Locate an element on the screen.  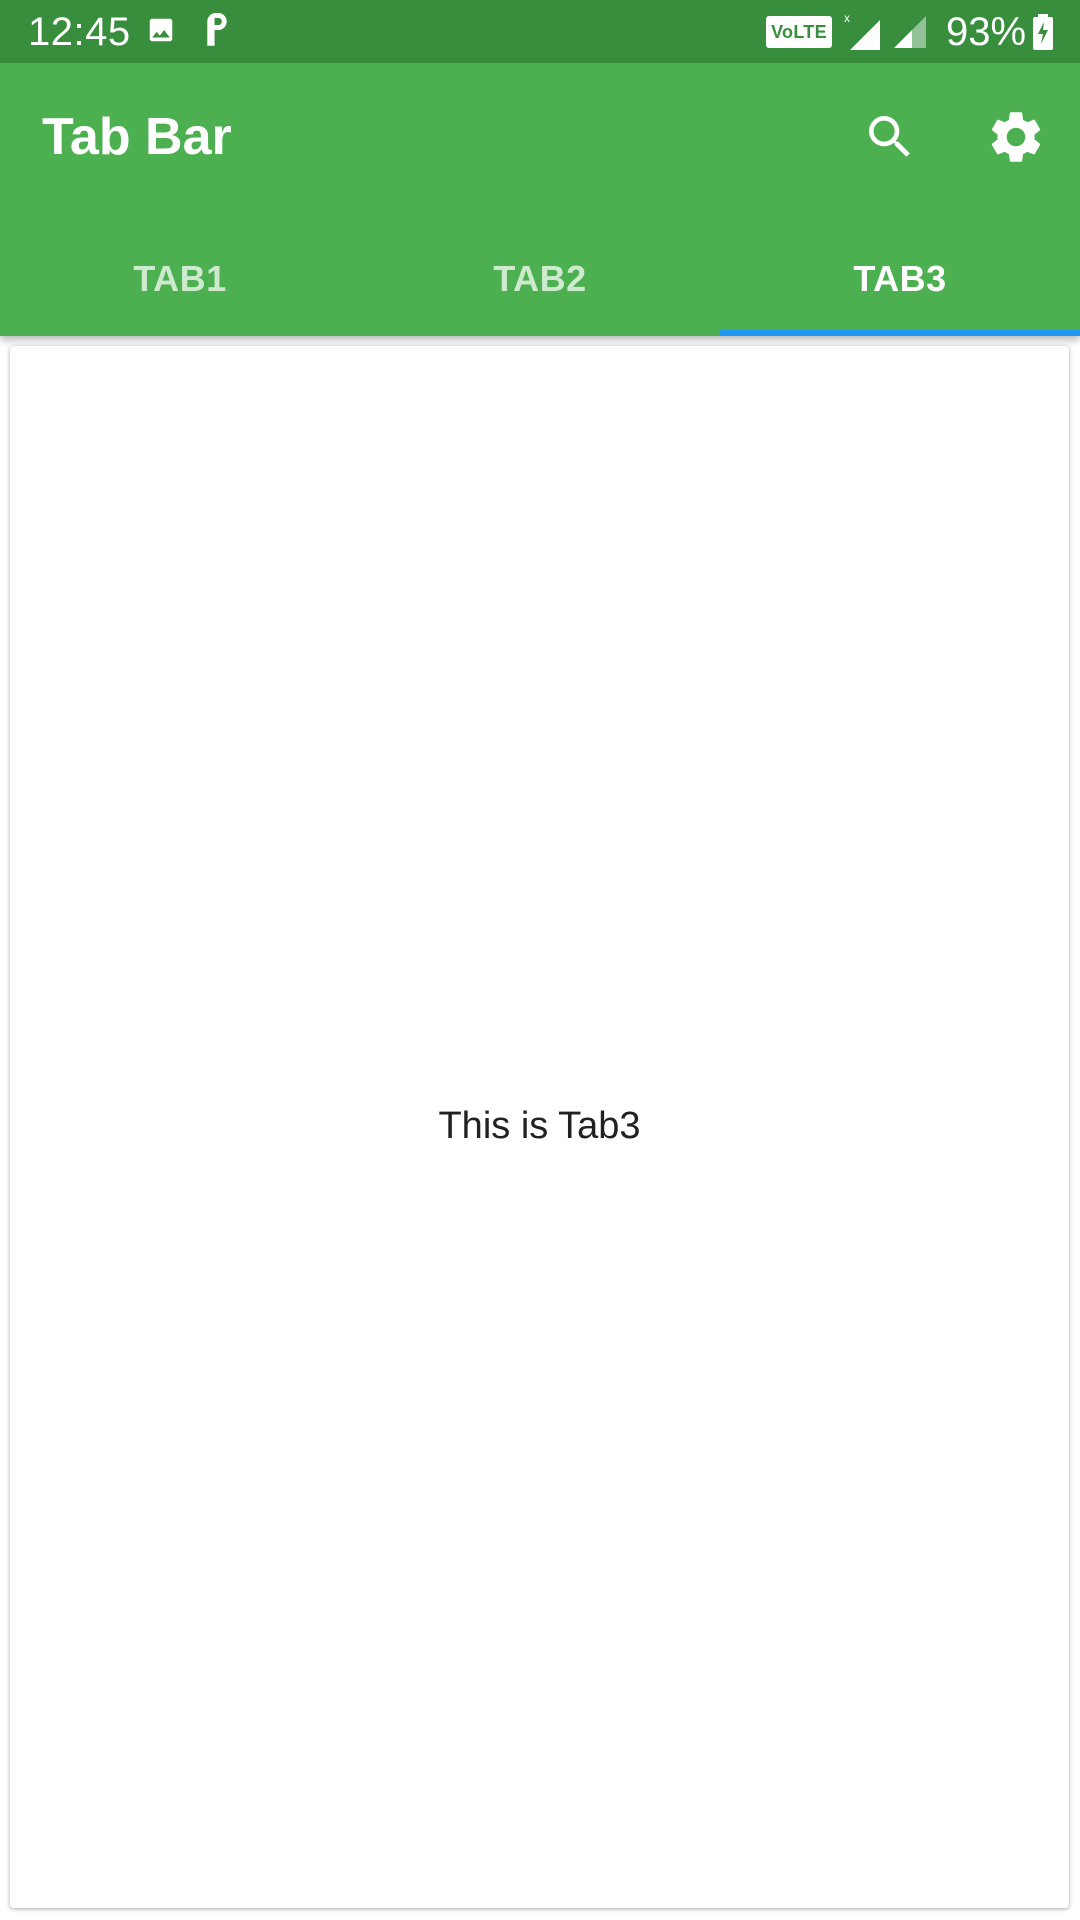
tab-label: TAB3 is located at coordinates (900, 278).